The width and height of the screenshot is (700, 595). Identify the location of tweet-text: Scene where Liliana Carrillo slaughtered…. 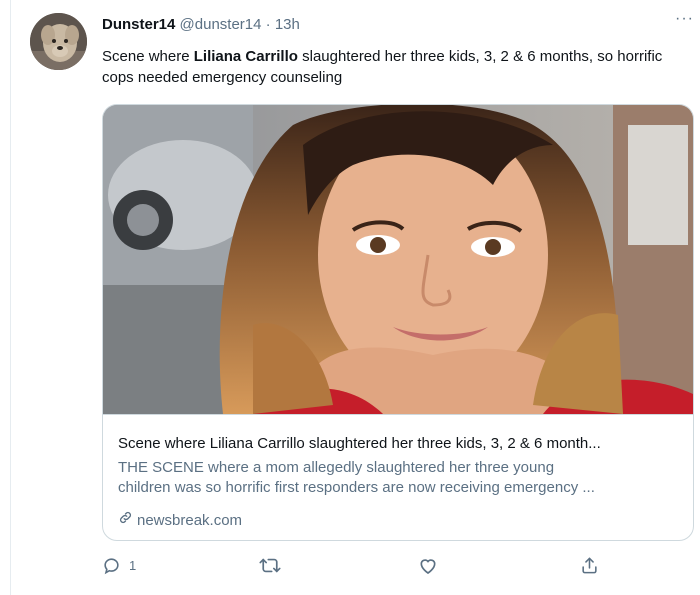
(398, 67).